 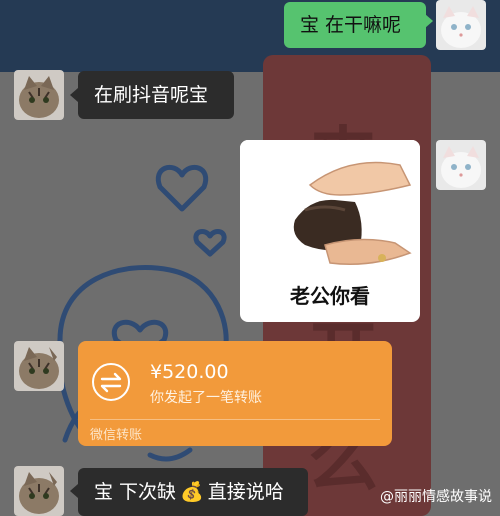 What do you see at coordinates (330, 210) in the screenshot?
I see `empty-wallet-meme-image` at bounding box center [330, 210].